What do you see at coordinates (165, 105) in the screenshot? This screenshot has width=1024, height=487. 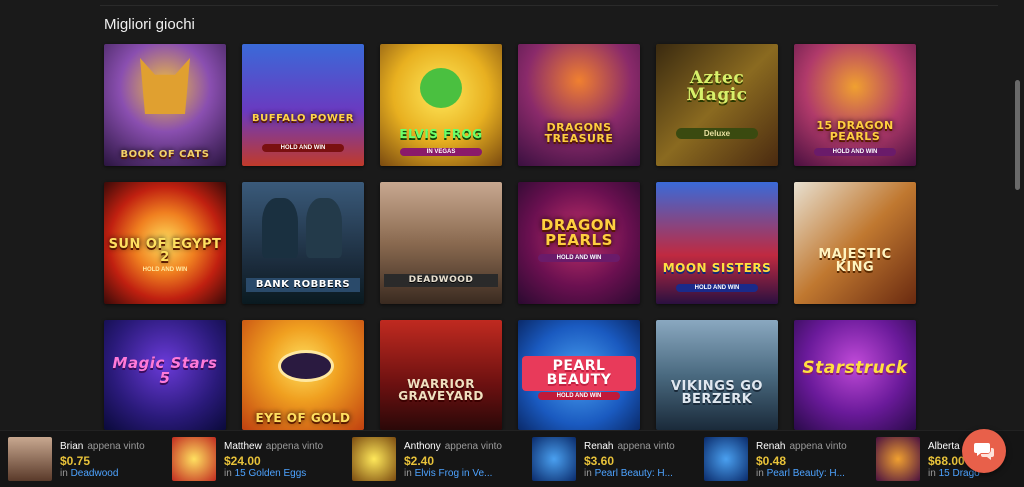 I see `game-tile-book-of-cats: BOOK OF CATS` at bounding box center [165, 105].